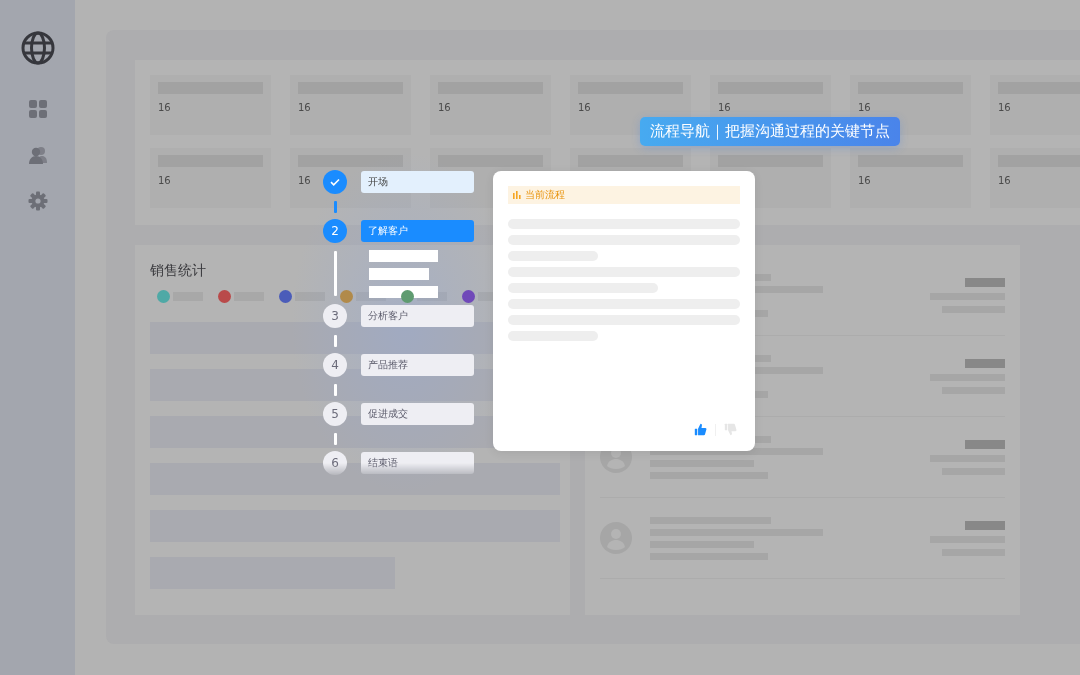  What do you see at coordinates (37, 201) in the screenshot?
I see `settings-icon` at bounding box center [37, 201].